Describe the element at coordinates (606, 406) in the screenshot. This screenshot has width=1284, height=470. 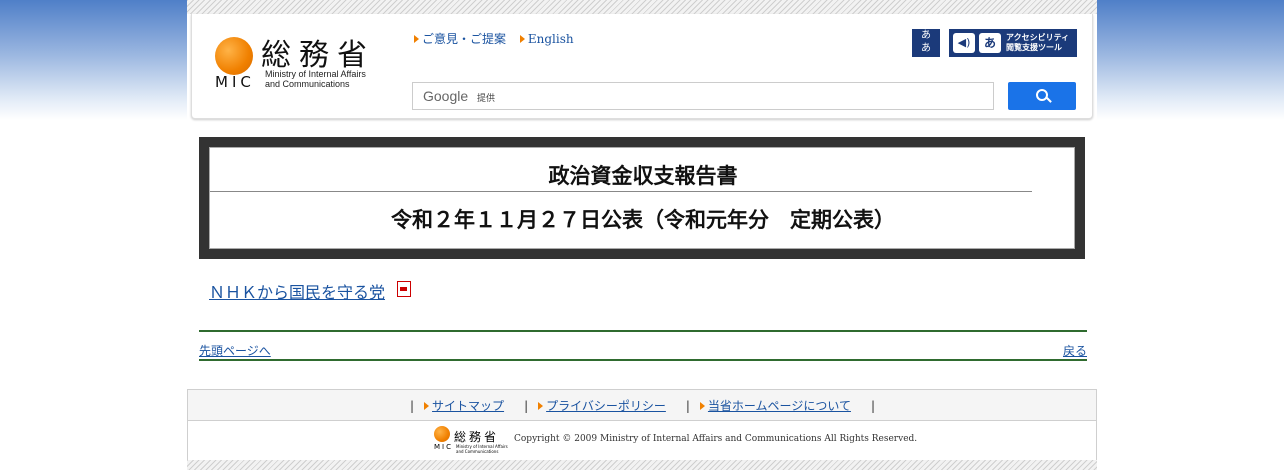
I see `privacy-policy-link: プライバシーポリシー` at that location.